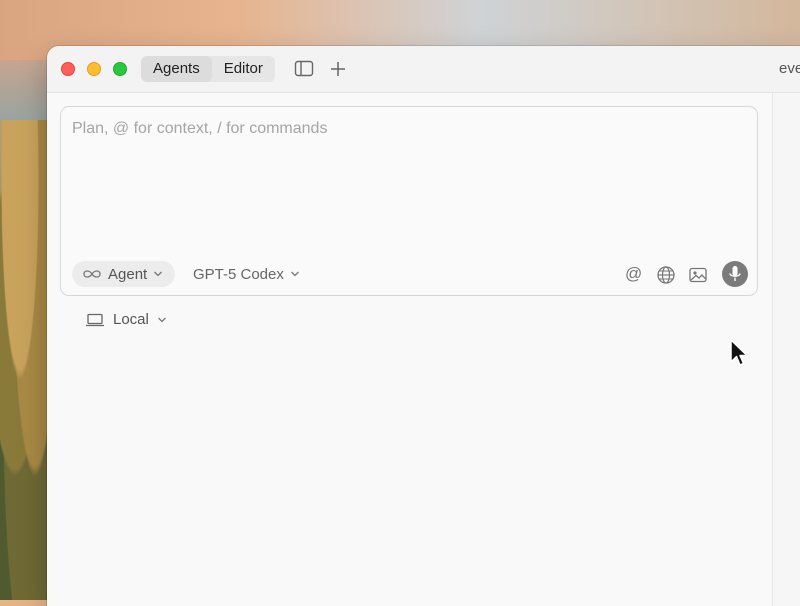 This screenshot has width=800, height=606. Describe the element at coordinates (128, 274) in the screenshot. I see `mode-label: Agent` at that location.